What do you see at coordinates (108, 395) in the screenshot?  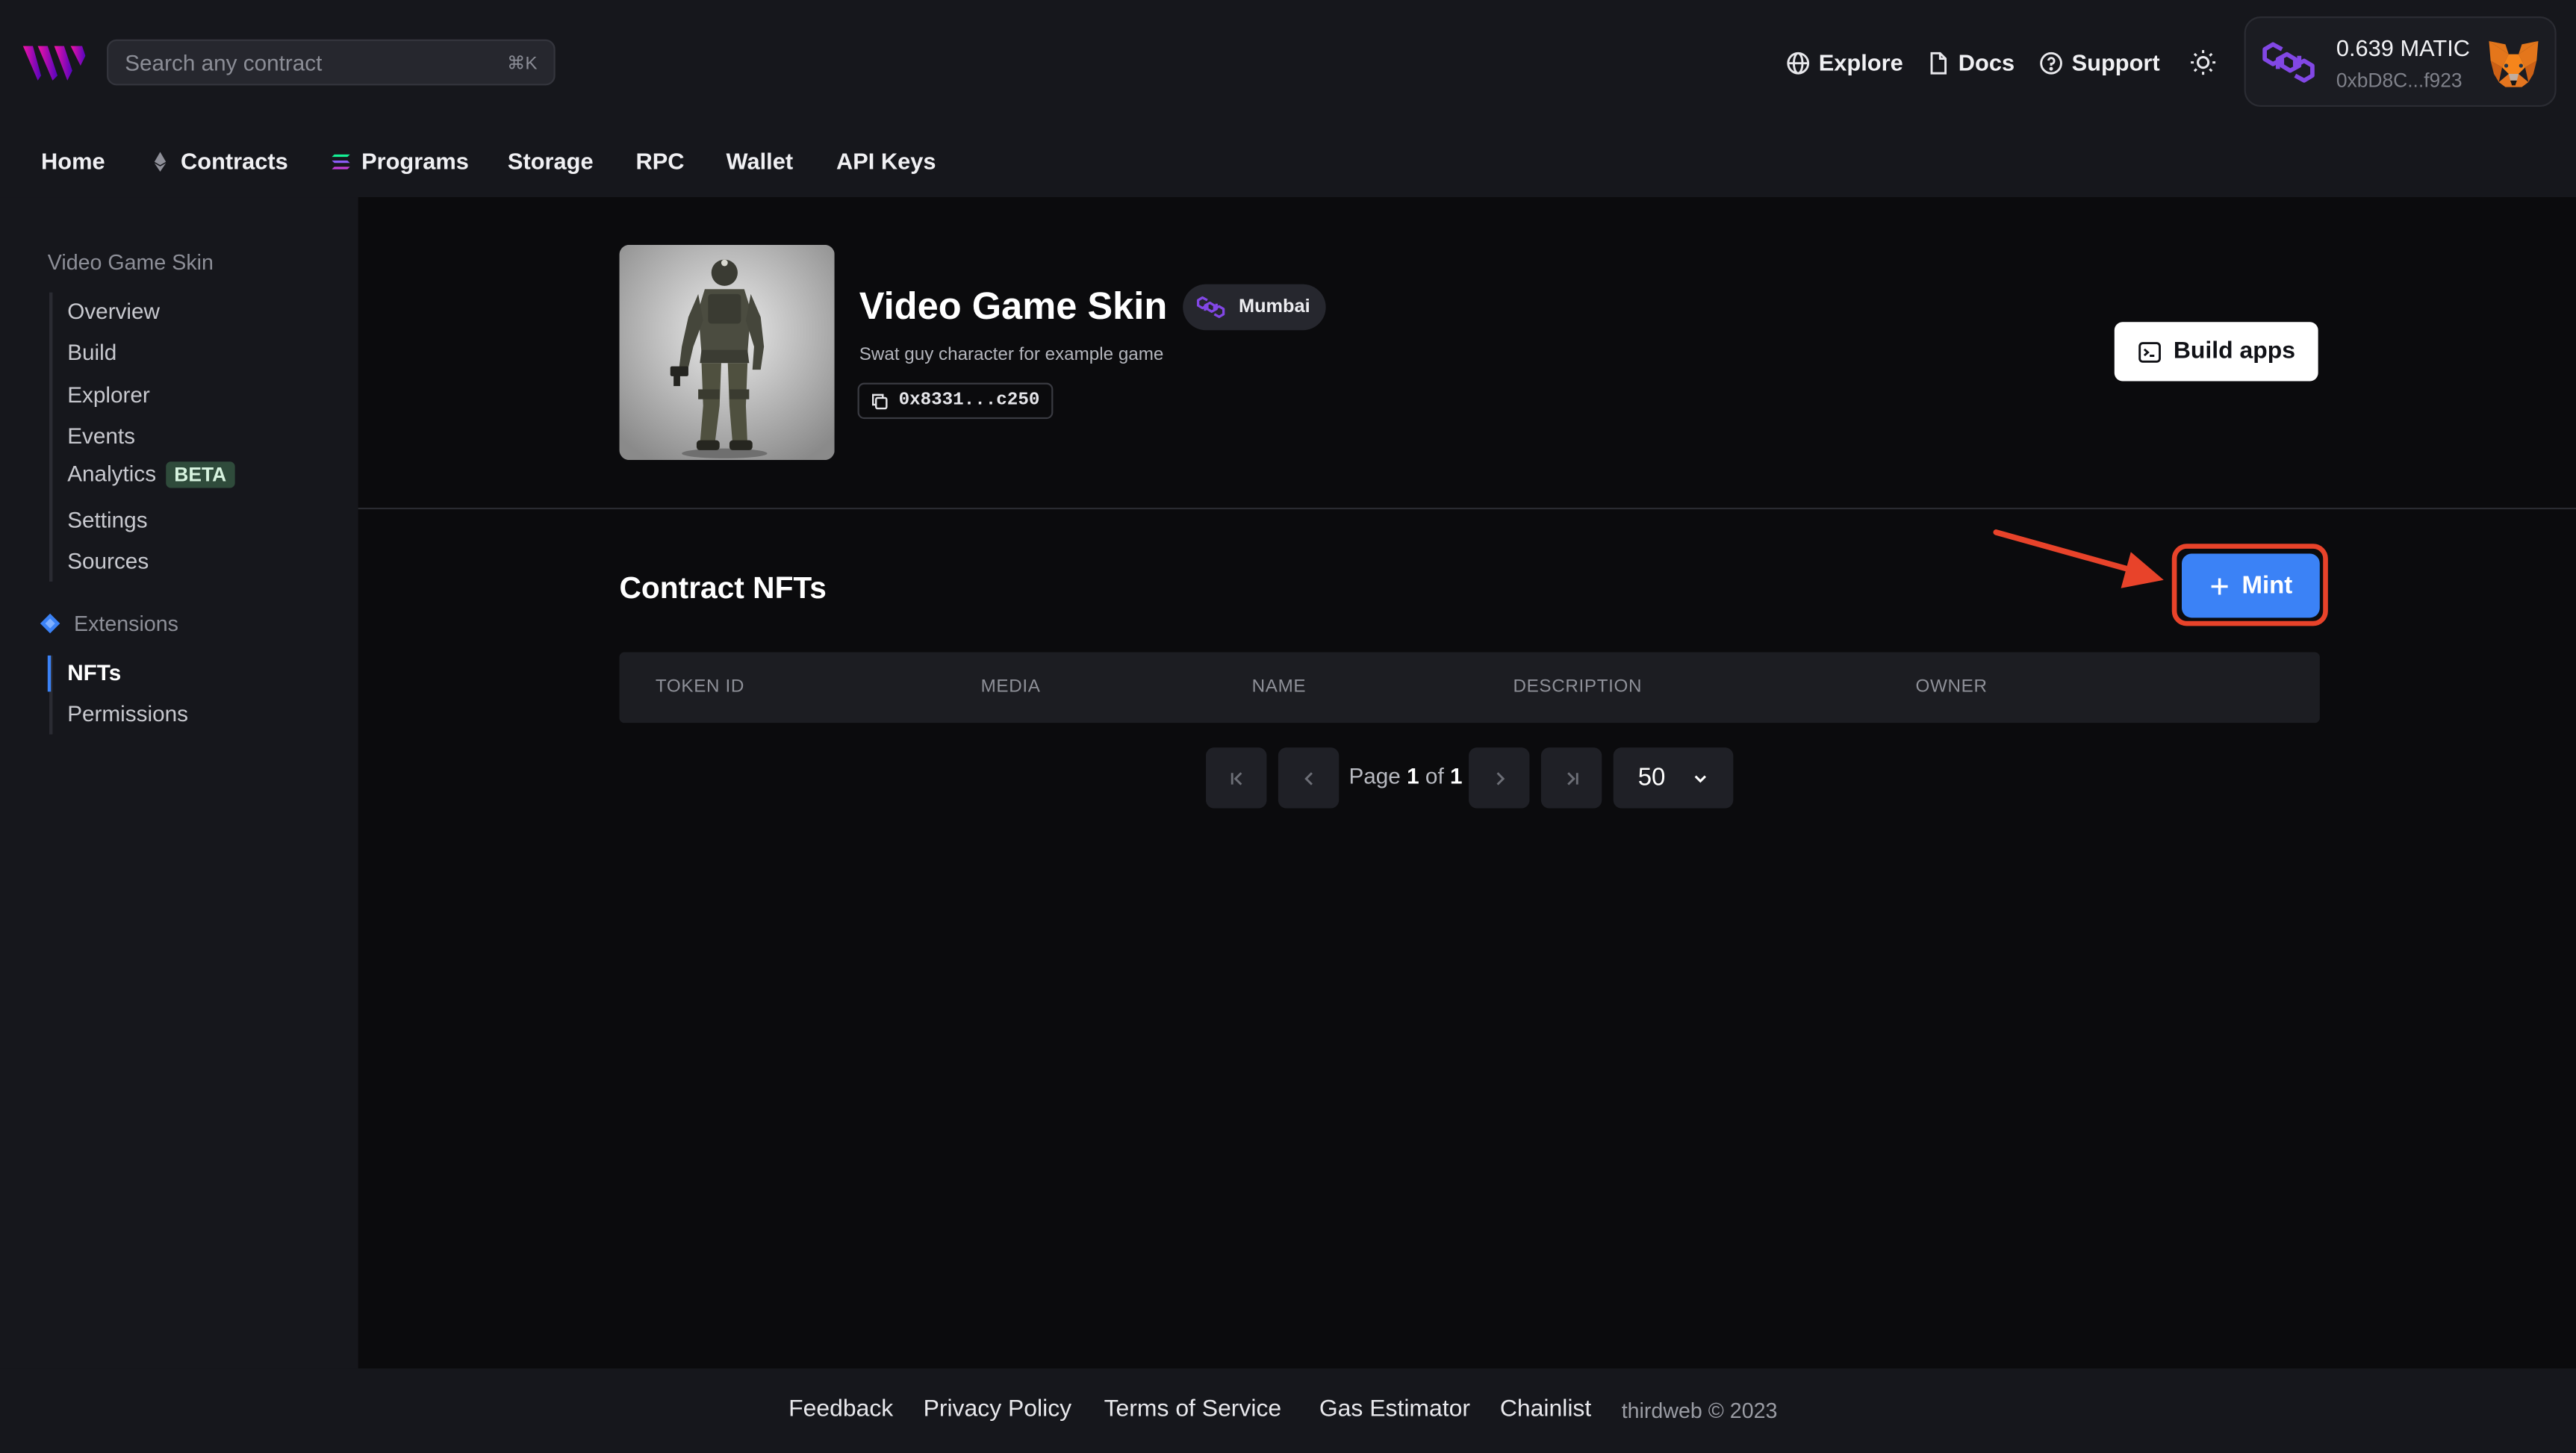 I see `sidebar-item-explorer: Explorer` at bounding box center [108, 395].